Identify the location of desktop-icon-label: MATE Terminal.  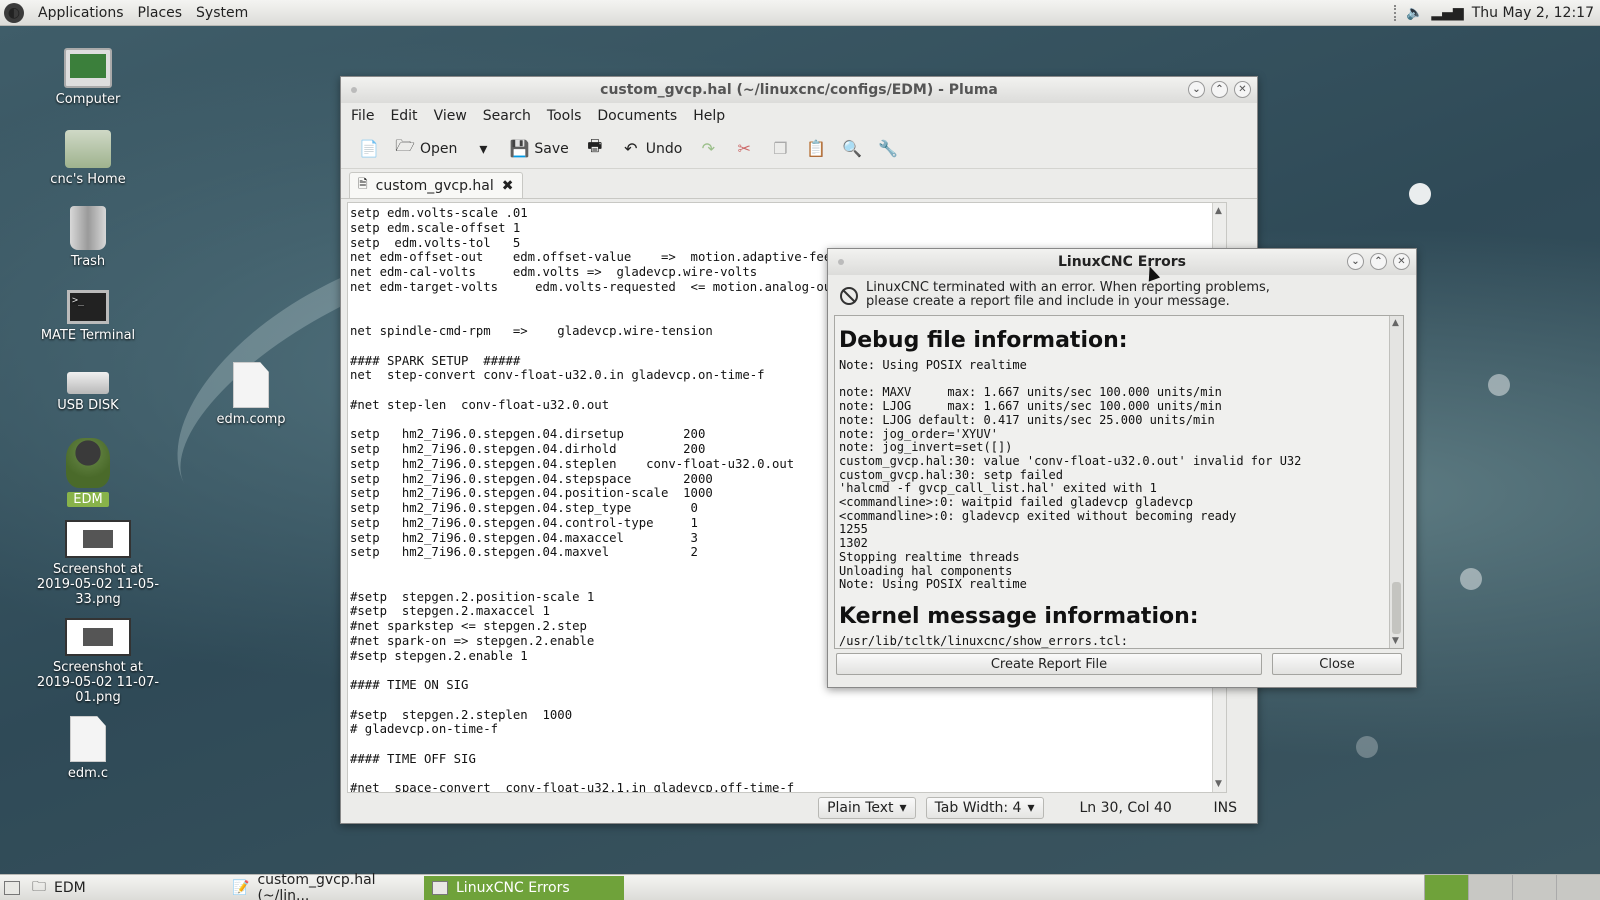
(88, 335).